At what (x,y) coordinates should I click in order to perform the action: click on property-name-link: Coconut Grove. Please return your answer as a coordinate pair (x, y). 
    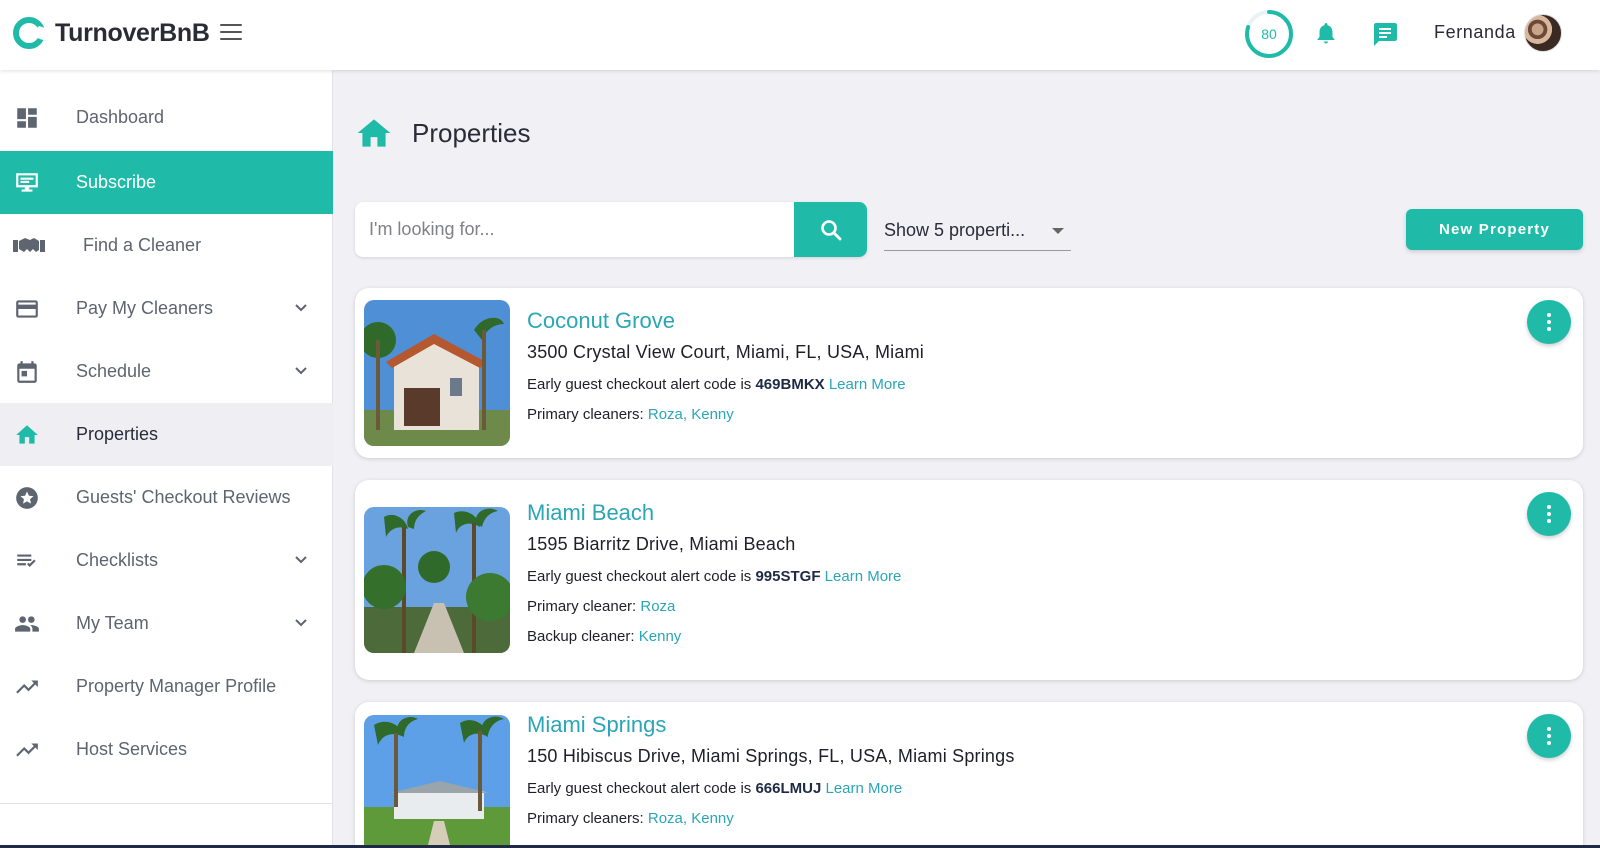
    Looking at the image, I should click on (725, 321).